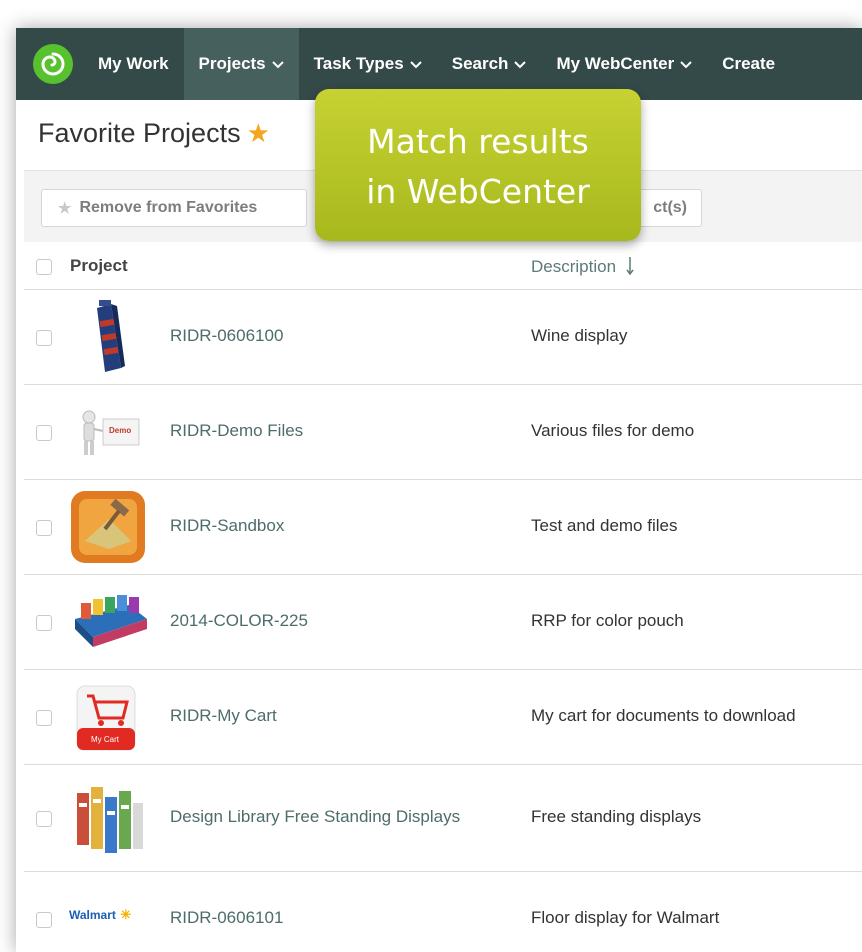 This screenshot has height=952, width=862. Describe the element at coordinates (315, 817) in the screenshot. I see `project-name-link: Design Library Free Standing Displays` at that location.